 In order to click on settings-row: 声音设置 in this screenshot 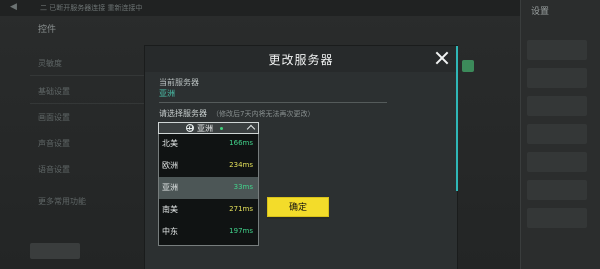, I will do `click(54, 143)`.